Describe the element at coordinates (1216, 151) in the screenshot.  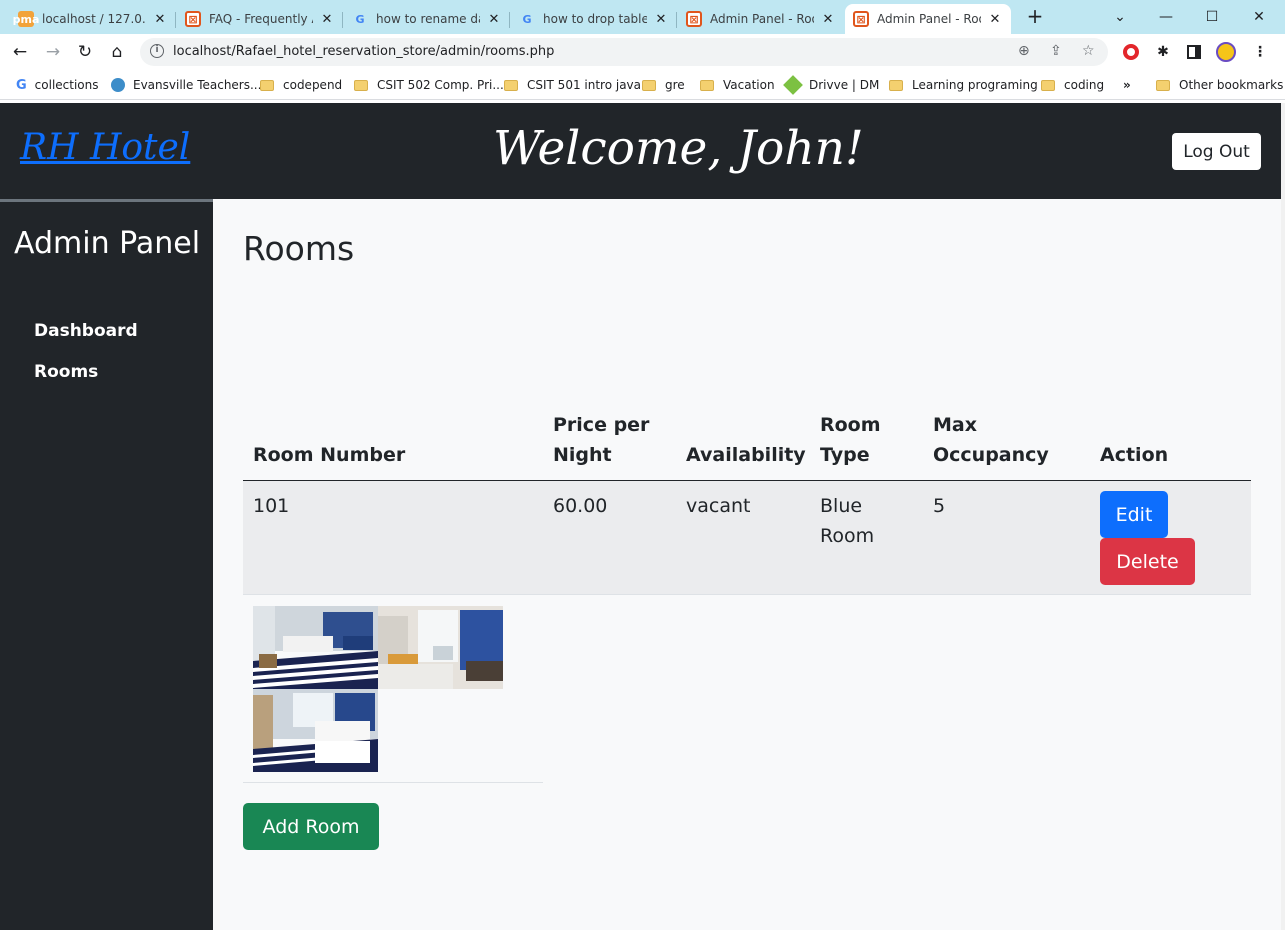
I see `logout-button: Log Out` at that location.